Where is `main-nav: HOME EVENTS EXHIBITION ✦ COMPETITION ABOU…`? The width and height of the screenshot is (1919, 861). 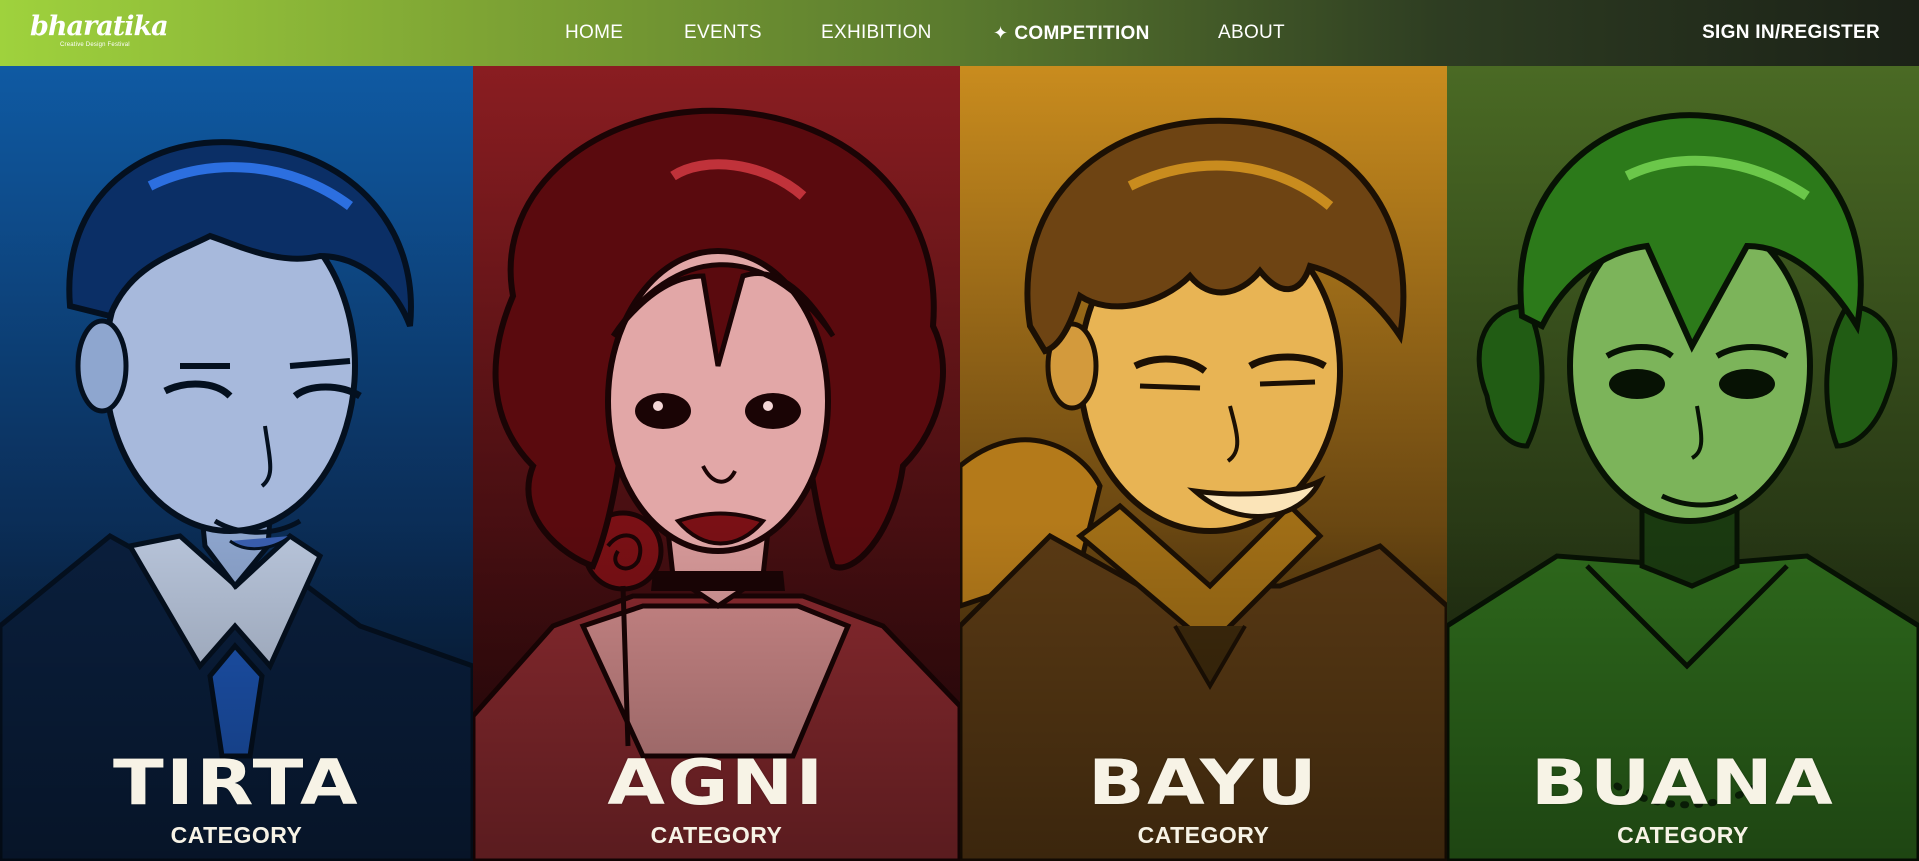 main-nav: HOME EVENTS EXHIBITION ✦ COMPETITION ABOU… is located at coordinates (959, 33).